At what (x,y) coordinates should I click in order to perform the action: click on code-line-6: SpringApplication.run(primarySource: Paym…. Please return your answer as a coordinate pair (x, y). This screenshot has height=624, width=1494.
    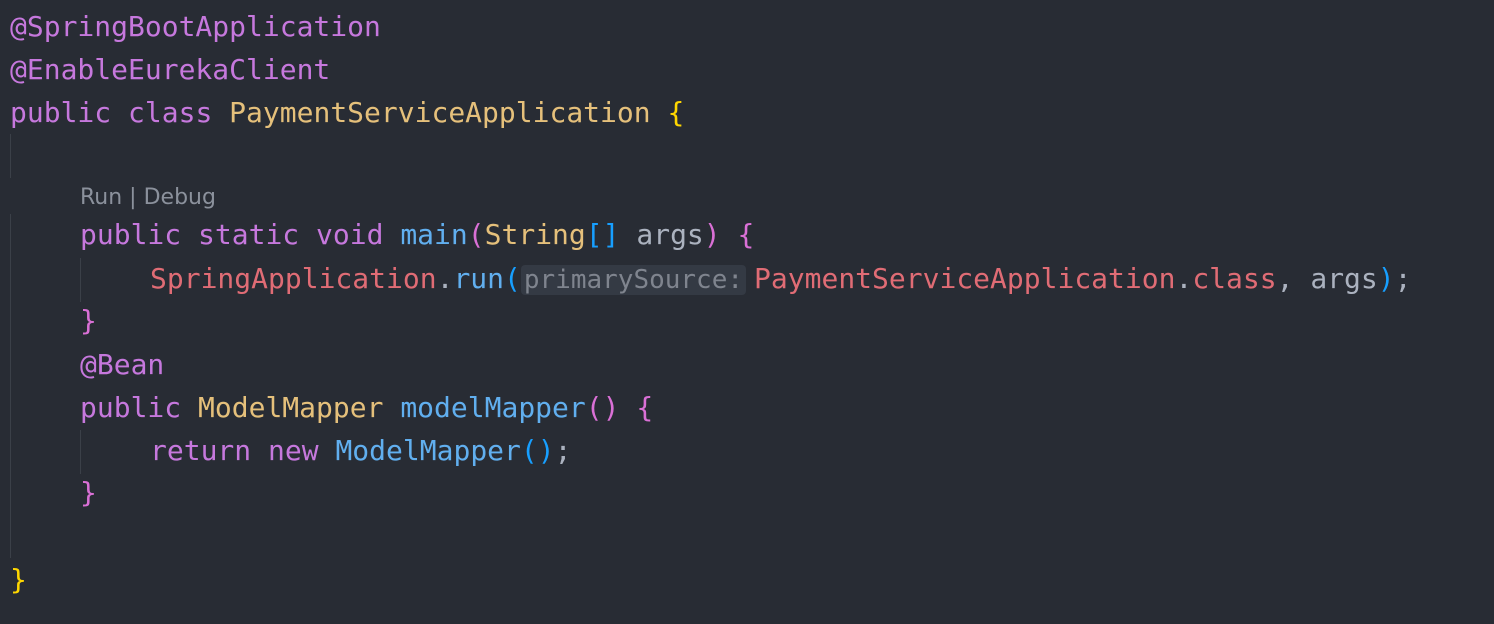
    Looking at the image, I should click on (781, 279).